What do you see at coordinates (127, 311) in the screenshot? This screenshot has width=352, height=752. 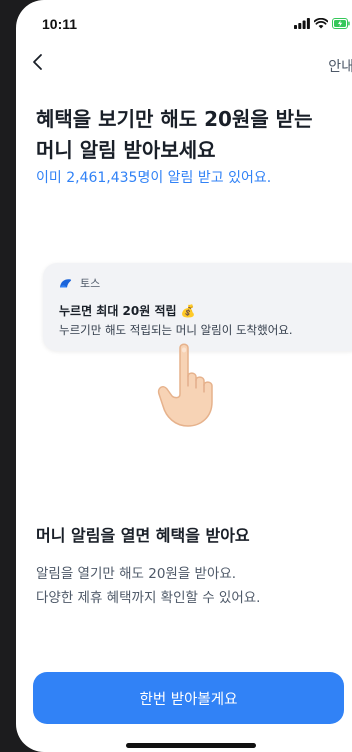 I see `notification-title: 누르면 최대 20원 적립 💰` at bounding box center [127, 311].